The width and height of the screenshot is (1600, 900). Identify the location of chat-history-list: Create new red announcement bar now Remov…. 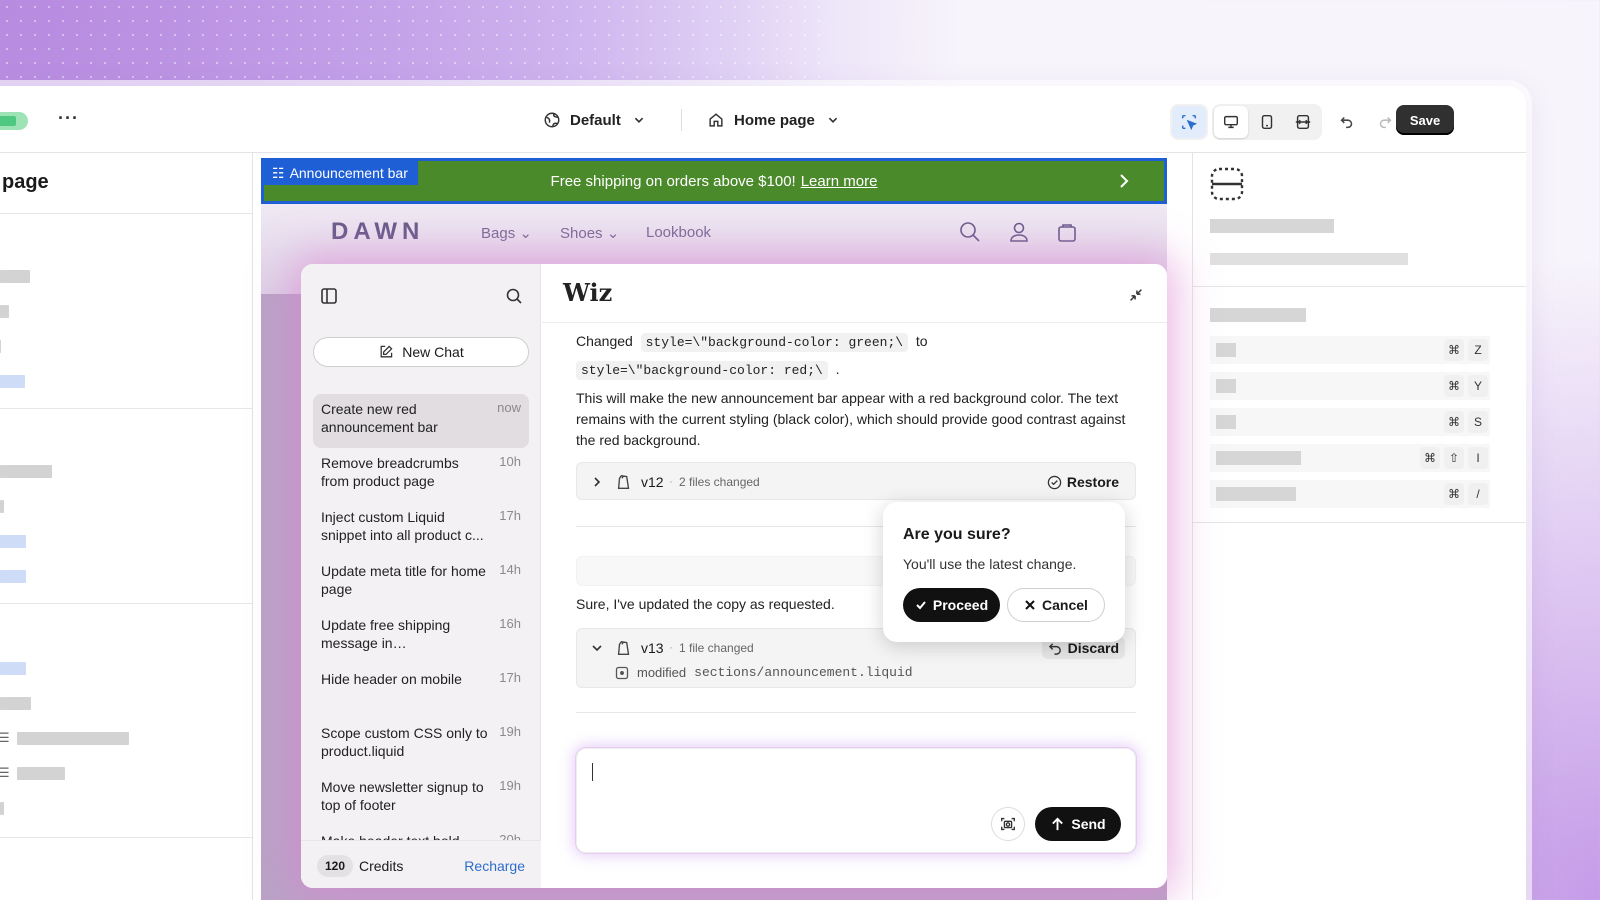
(421, 637).